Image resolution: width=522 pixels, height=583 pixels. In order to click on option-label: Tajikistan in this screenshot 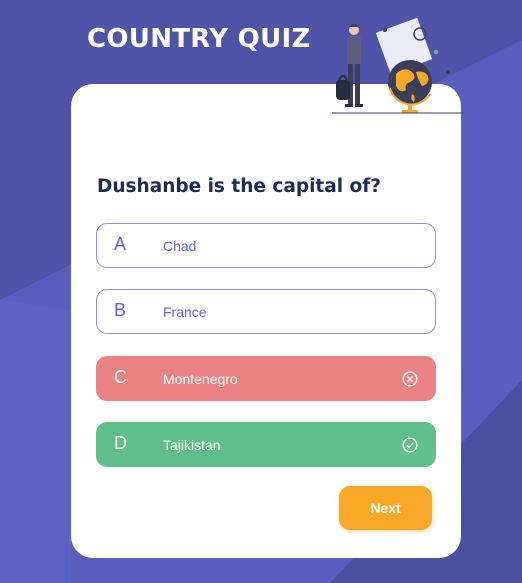, I will do `click(192, 445)`.